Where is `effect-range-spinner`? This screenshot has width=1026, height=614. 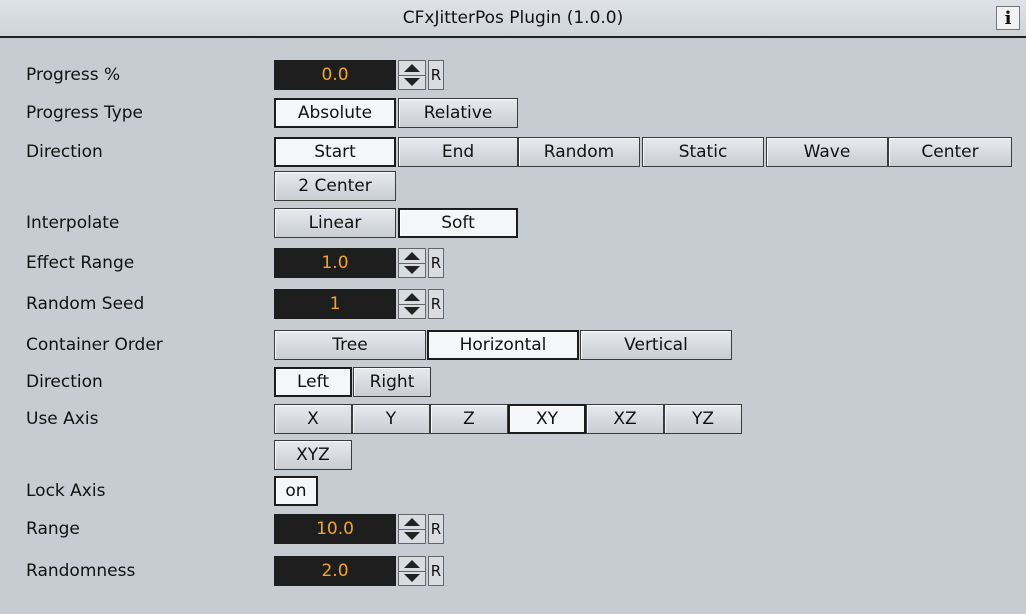
effect-range-spinner is located at coordinates (412, 263).